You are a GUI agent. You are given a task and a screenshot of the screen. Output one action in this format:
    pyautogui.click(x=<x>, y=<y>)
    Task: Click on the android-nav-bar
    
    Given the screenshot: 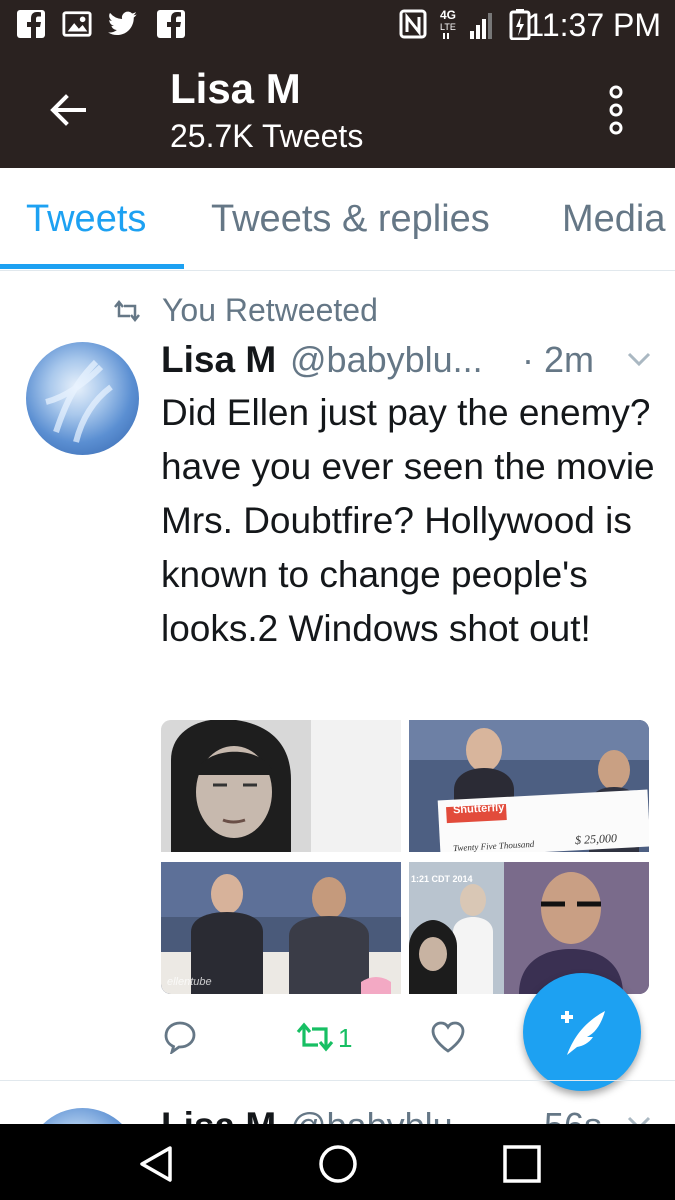 What is the action you would take?
    pyautogui.click(x=337, y=1162)
    